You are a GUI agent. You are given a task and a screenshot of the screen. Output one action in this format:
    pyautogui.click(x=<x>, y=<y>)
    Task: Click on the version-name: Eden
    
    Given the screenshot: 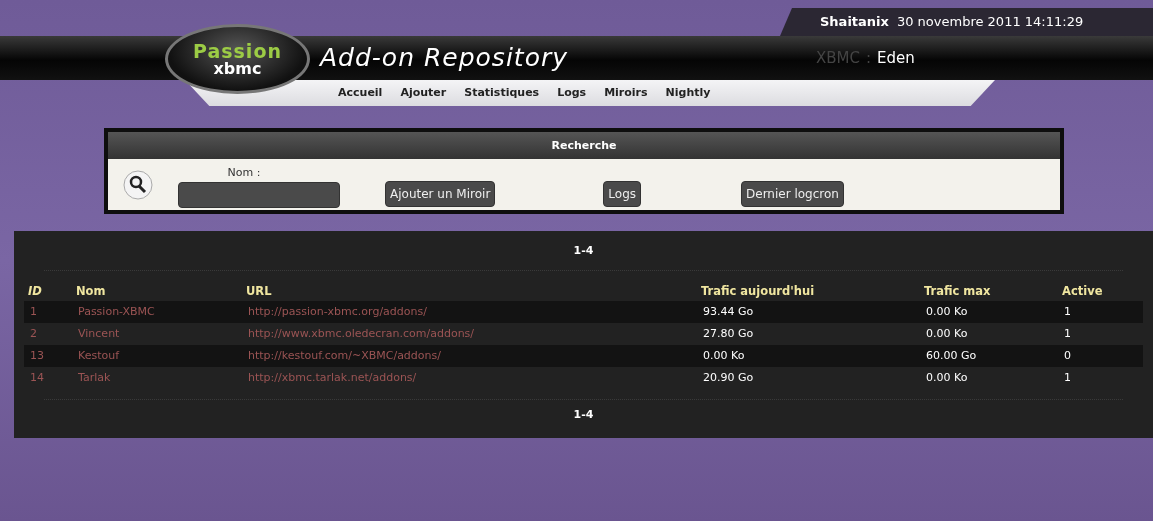 What is the action you would take?
    pyautogui.click(x=896, y=58)
    